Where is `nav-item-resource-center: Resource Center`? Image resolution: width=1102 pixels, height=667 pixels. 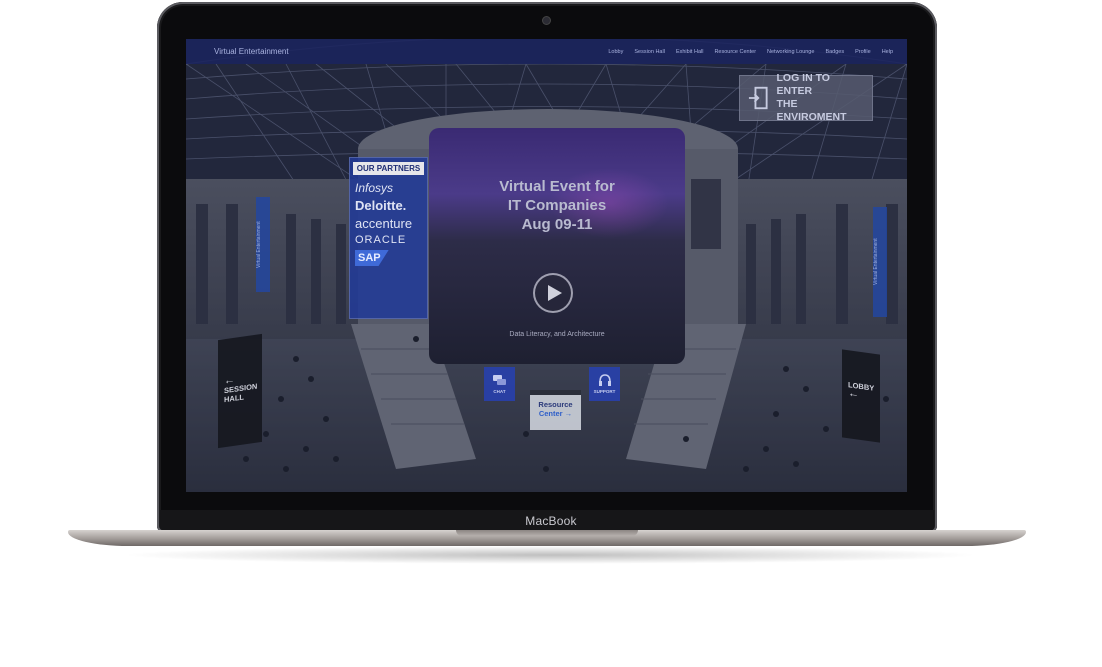
nav-item-resource-center: Resource Center is located at coordinates (735, 52).